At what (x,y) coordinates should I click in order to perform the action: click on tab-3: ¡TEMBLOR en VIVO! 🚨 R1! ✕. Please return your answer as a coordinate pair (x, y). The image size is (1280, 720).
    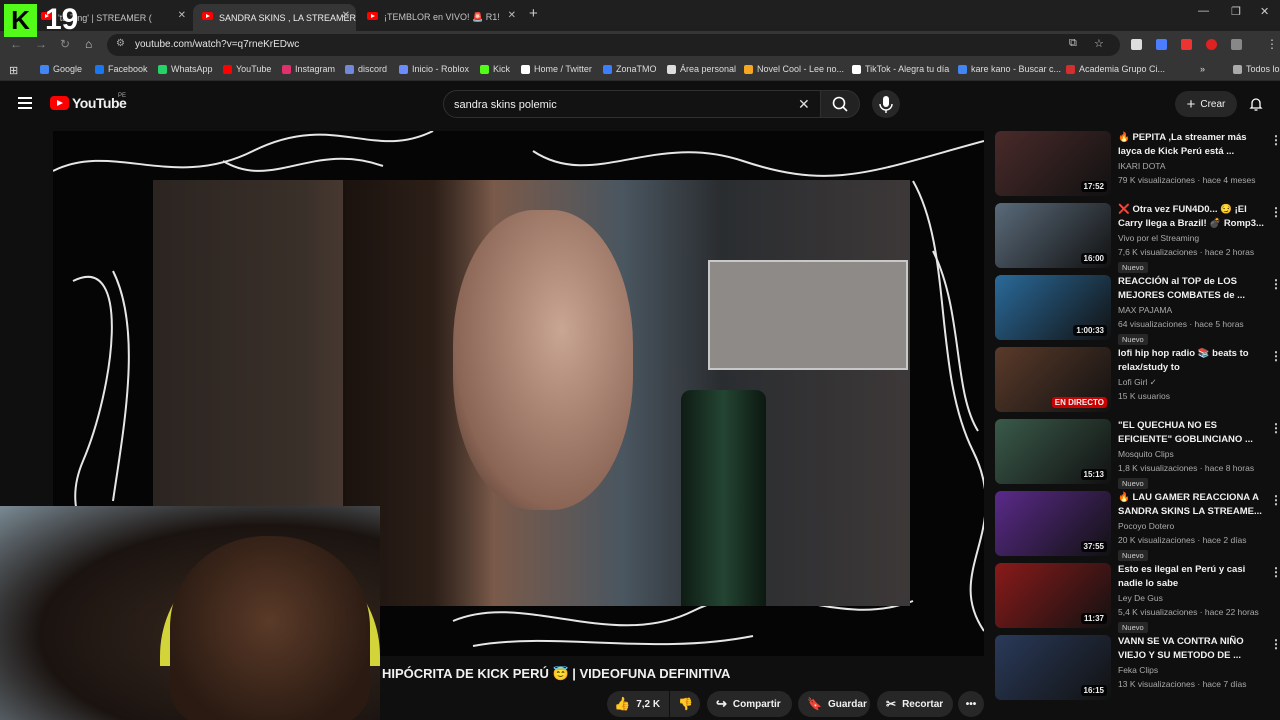
    Looking at the image, I should click on (440, 17).